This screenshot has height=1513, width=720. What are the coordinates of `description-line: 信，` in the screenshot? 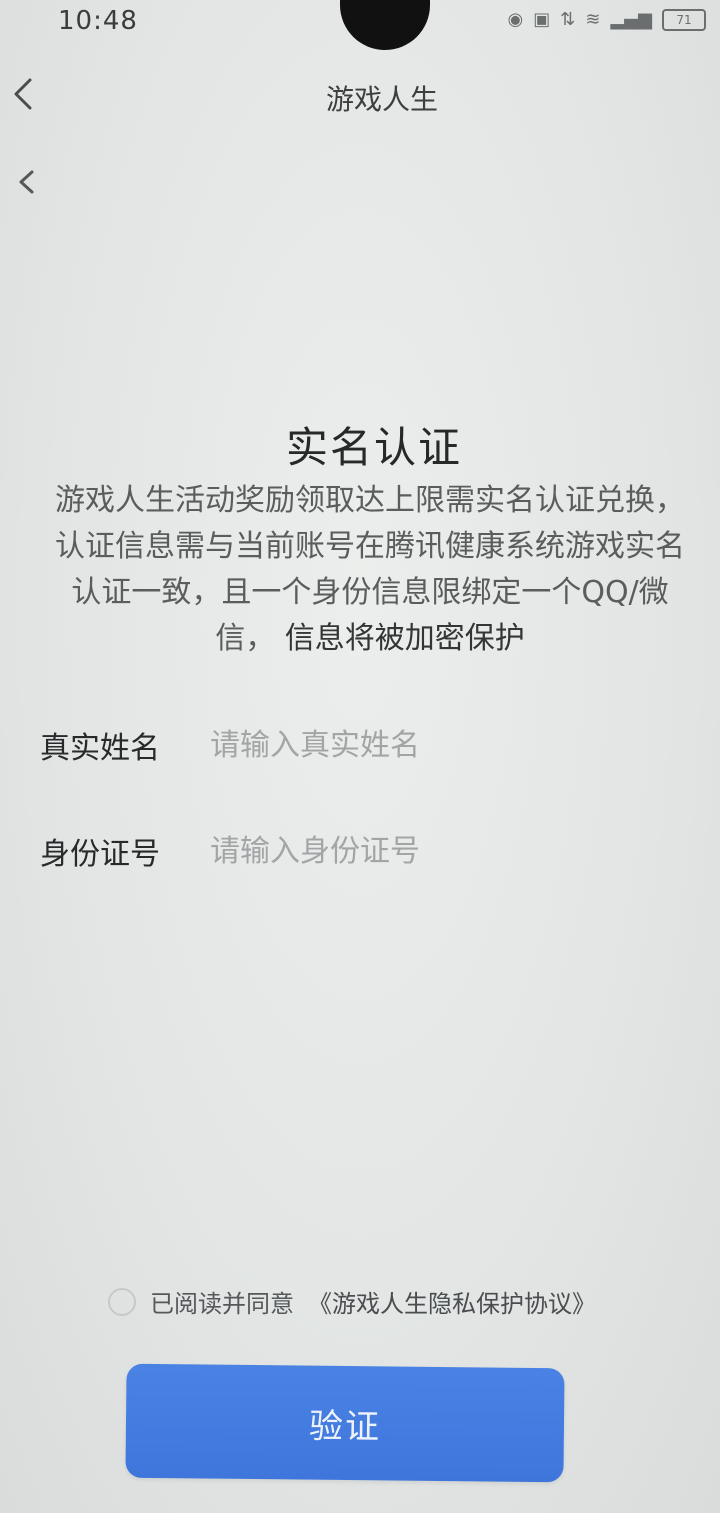 It's located at (245, 638).